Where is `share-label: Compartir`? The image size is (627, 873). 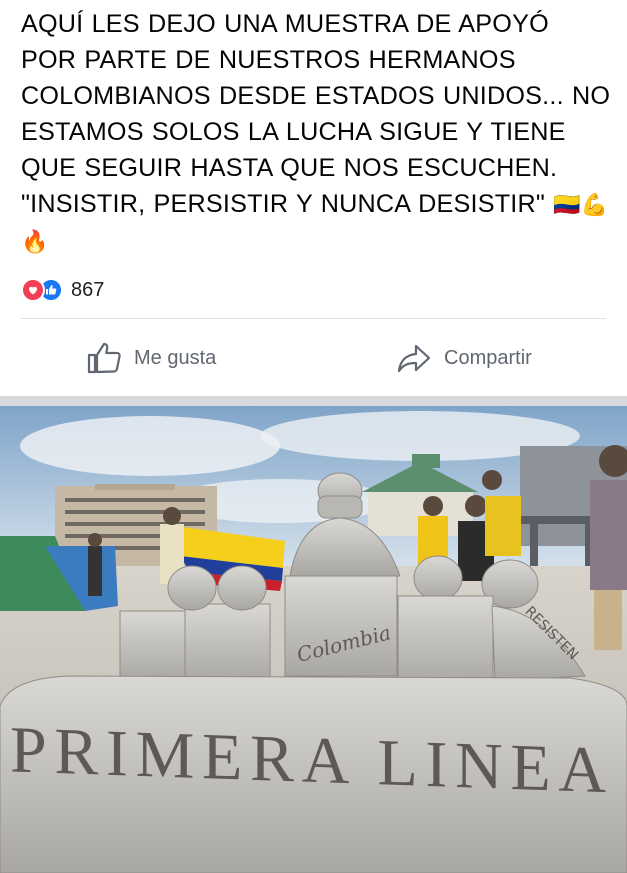 share-label: Compartir is located at coordinates (488, 357).